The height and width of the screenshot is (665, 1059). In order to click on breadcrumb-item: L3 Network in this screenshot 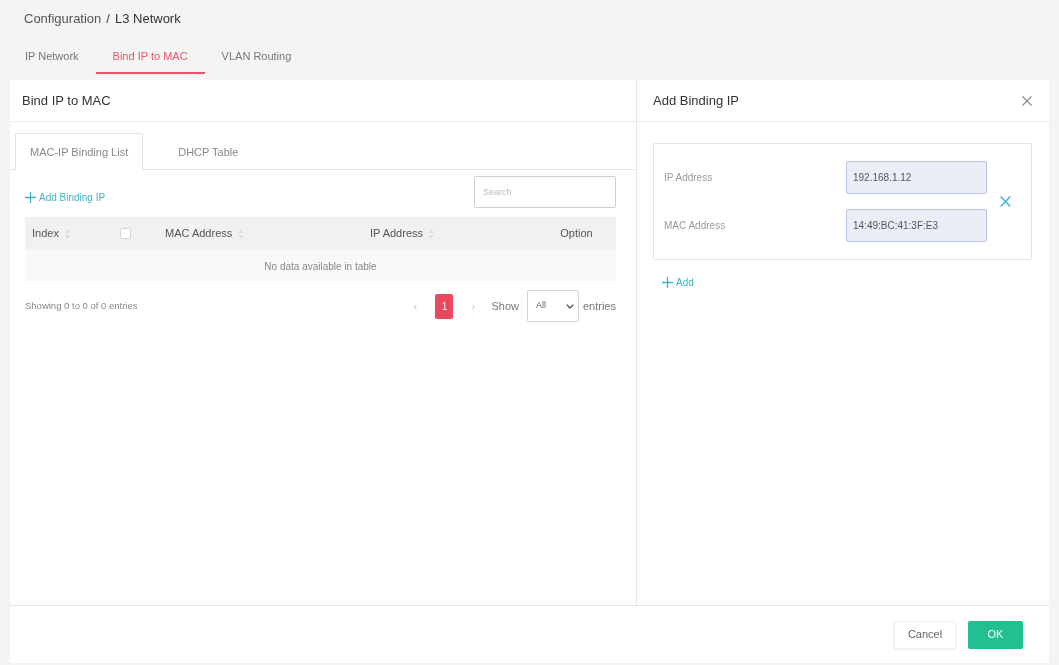, I will do `click(147, 18)`.